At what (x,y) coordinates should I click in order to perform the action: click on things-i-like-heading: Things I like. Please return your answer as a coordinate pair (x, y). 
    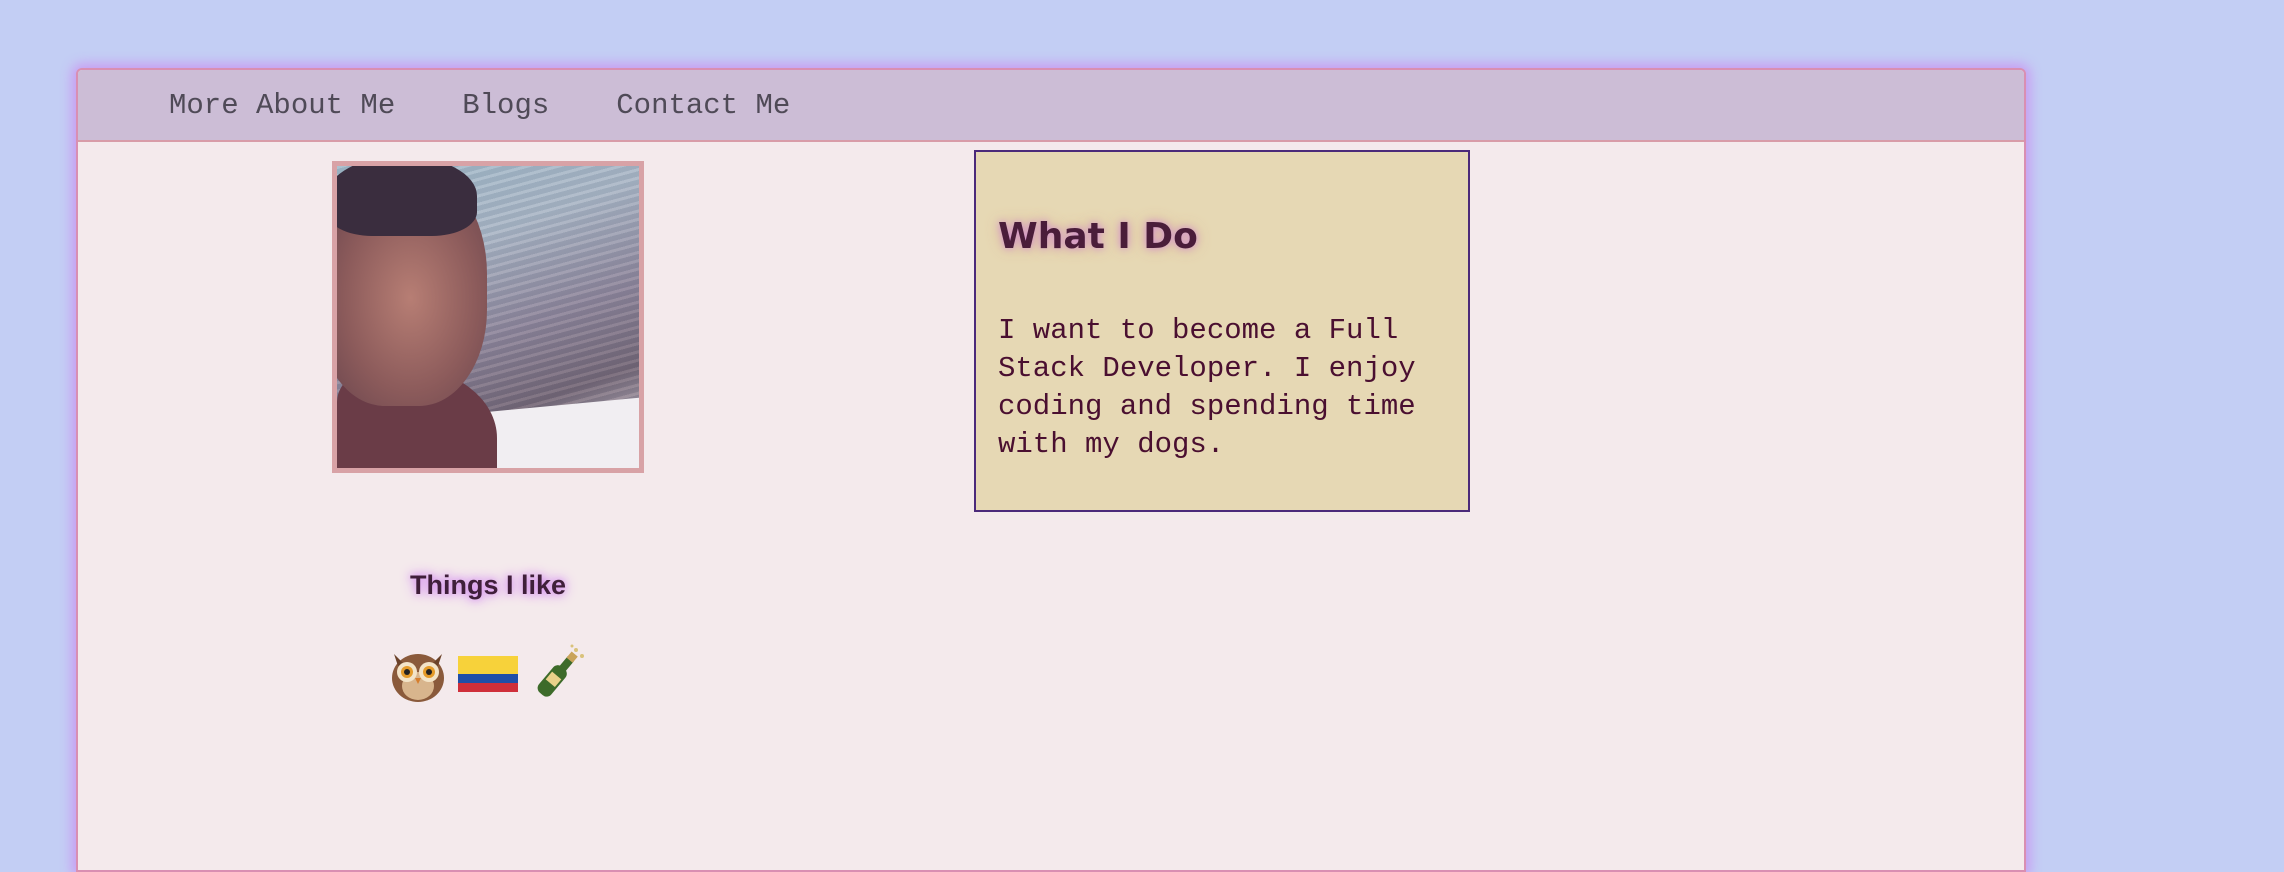
    Looking at the image, I should click on (488, 585).